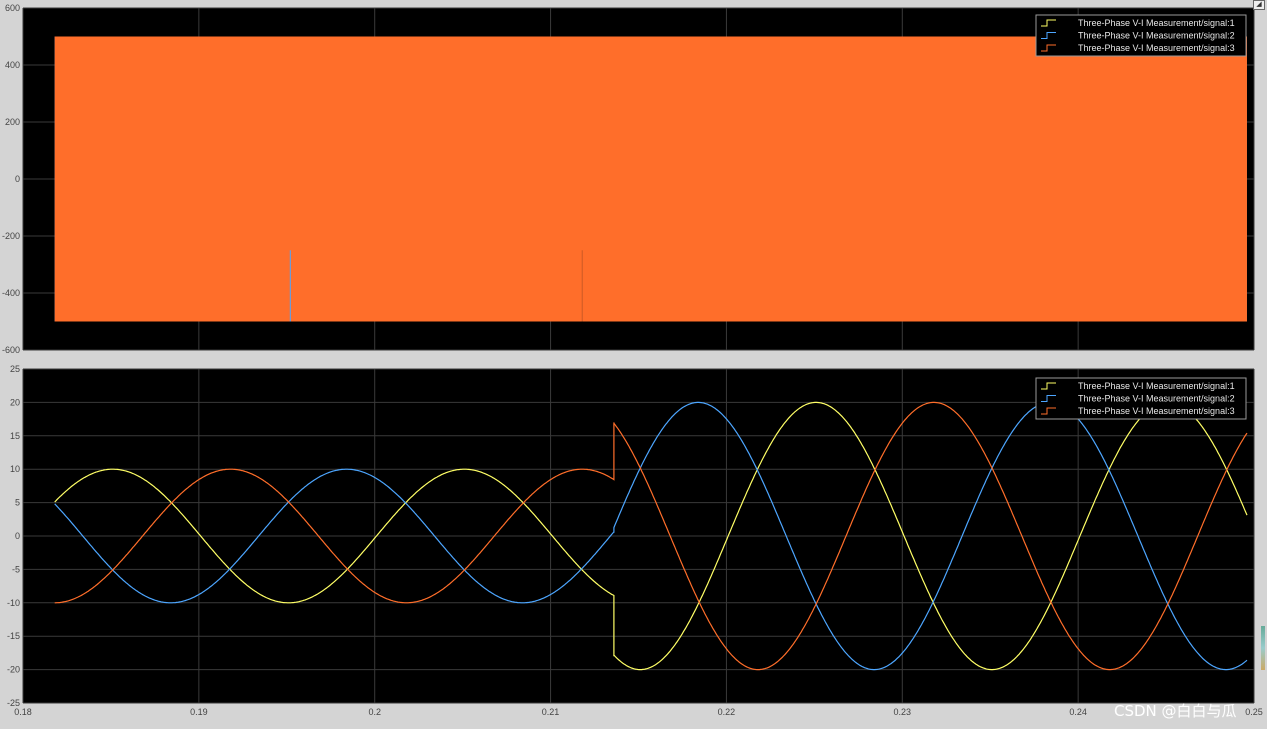 The image size is (1267, 729). Describe the element at coordinates (1259, 5) in the screenshot. I see `resize-corner-icon: ◢` at that location.